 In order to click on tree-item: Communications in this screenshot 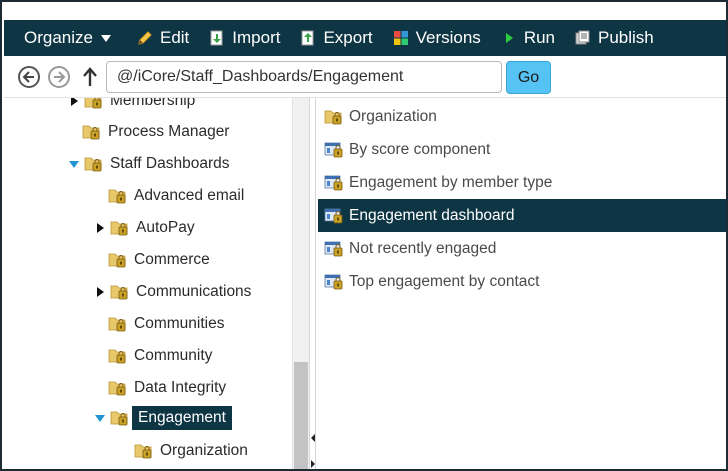, I will do `click(172, 292)`.